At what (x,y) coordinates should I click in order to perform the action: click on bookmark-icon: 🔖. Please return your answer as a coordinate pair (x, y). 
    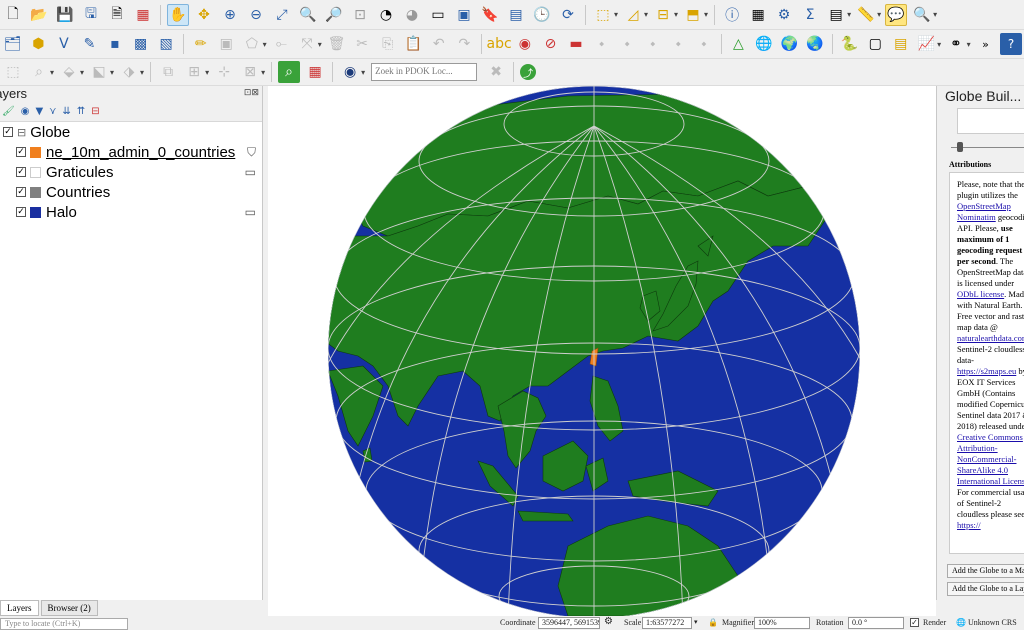
    Looking at the image, I should click on (490, 15).